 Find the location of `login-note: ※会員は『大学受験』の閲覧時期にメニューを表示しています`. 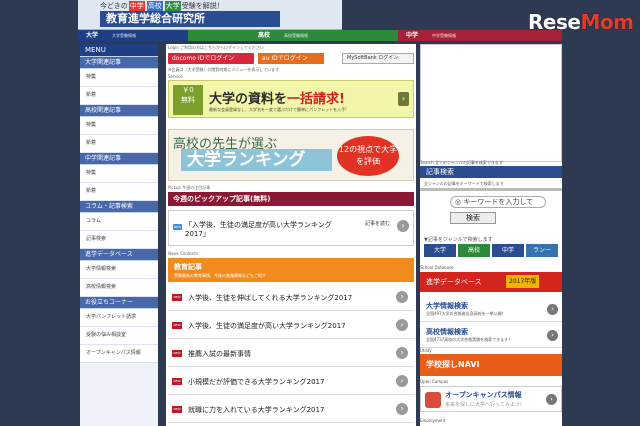

login-note: ※会員は『大学受験』の閲覧時期にメニューを表示しています is located at coordinates (224, 69).